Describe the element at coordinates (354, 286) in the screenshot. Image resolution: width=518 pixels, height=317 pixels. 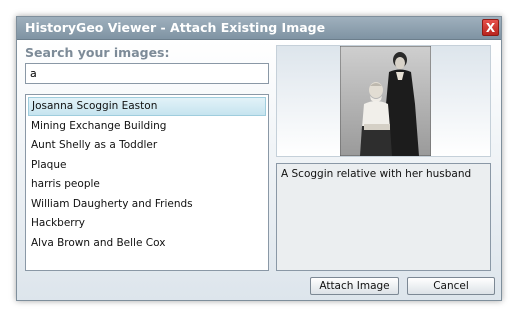
I see `attach-image-button: Attach Image` at that location.